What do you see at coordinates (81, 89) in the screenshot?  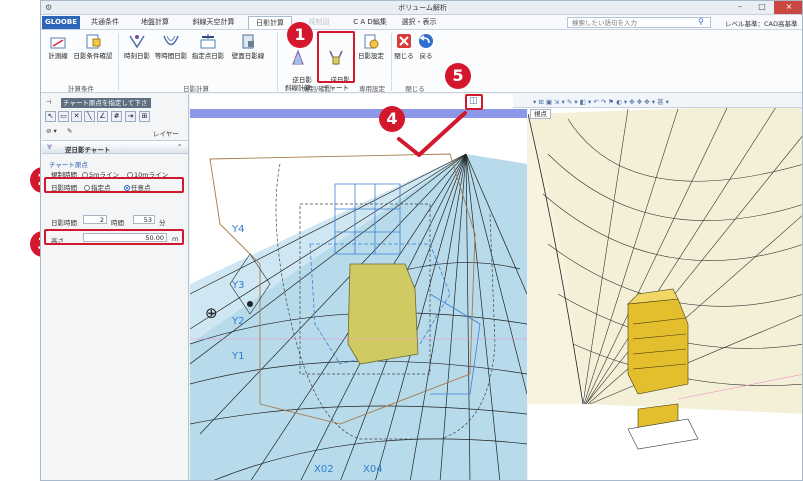 I see `ribbon-group-calc-cond: 計算条件` at bounding box center [81, 89].